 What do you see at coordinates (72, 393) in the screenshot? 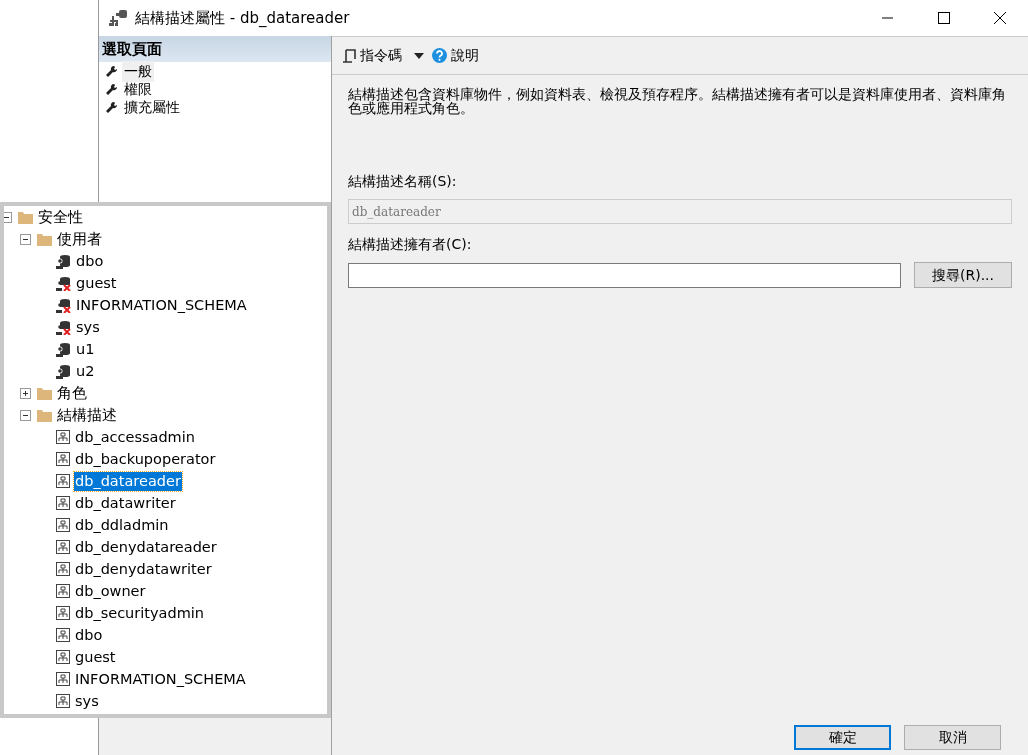
I see `tree-item: 角色` at bounding box center [72, 393].